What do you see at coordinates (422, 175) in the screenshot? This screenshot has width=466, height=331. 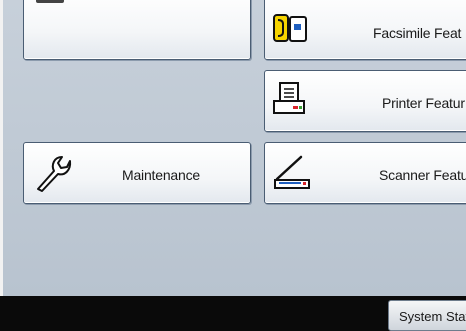 I see `scanner-label: Scanner Featu` at bounding box center [422, 175].